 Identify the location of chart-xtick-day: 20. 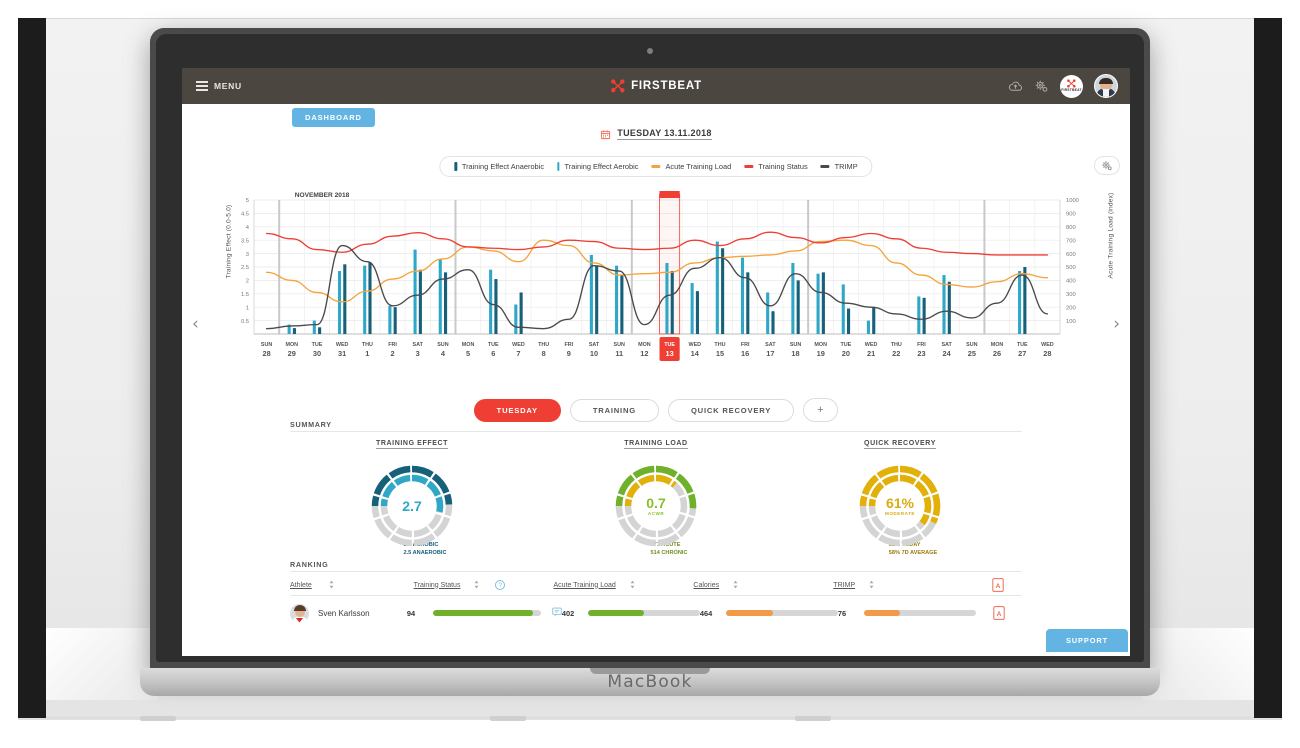
(846, 353).